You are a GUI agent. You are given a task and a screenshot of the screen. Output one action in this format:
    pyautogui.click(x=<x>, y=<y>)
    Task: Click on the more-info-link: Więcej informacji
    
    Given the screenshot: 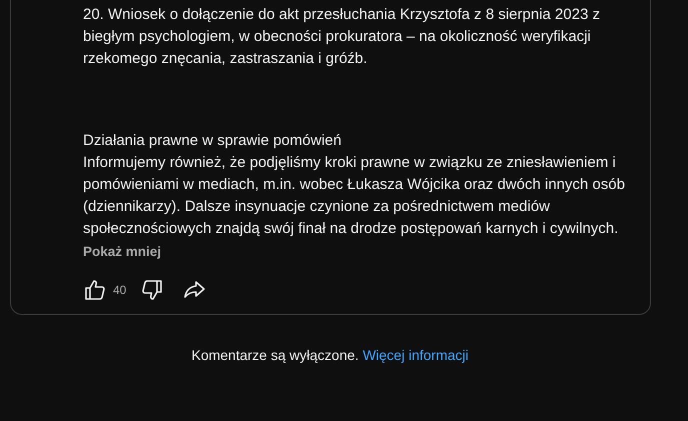 What is the action you would take?
    pyautogui.click(x=415, y=355)
    